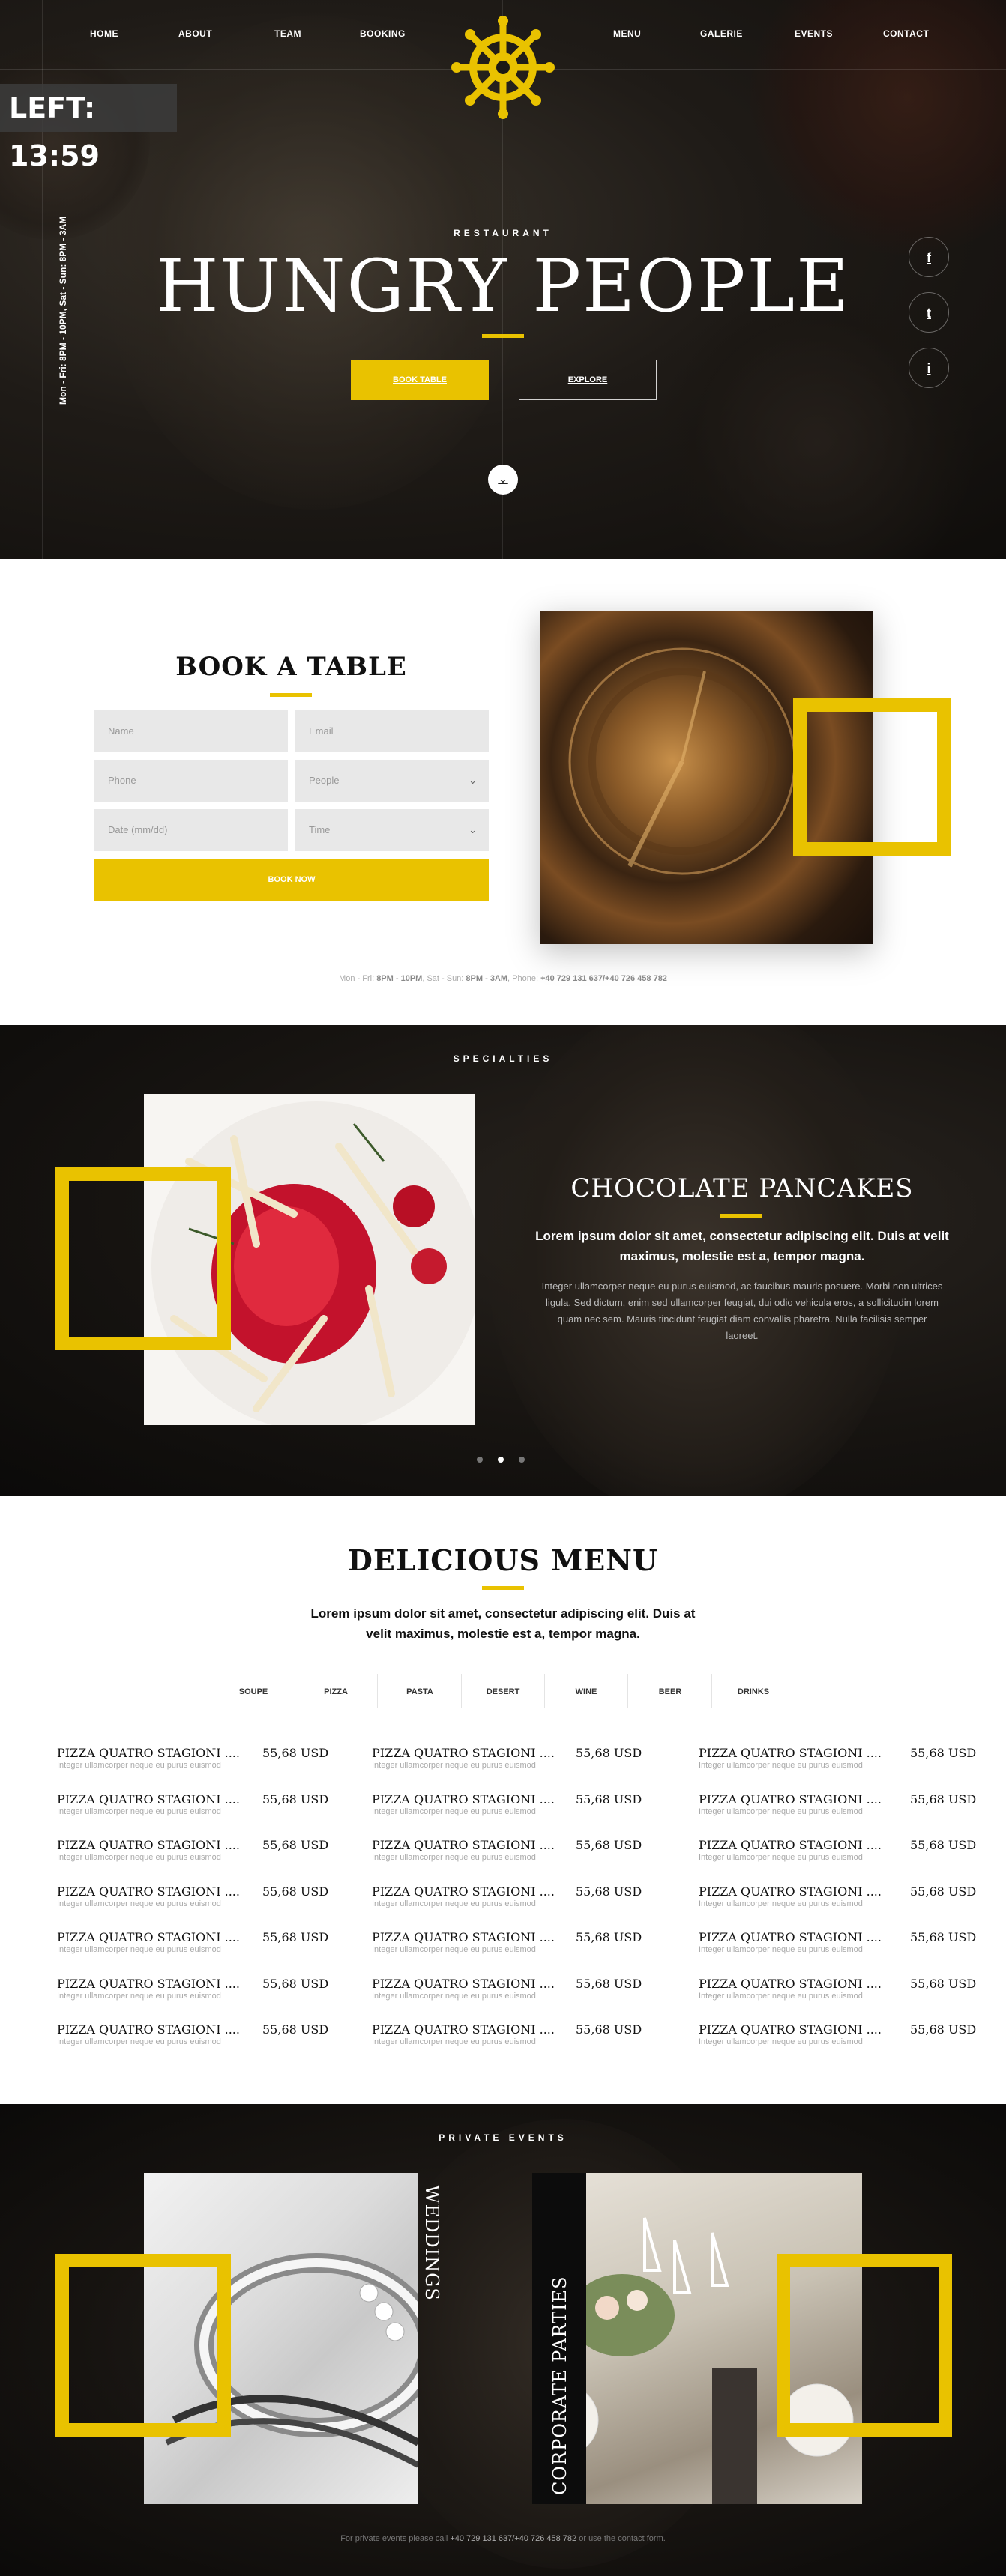  I want to click on info-text: , Sat - Sun:, so click(444, 978).